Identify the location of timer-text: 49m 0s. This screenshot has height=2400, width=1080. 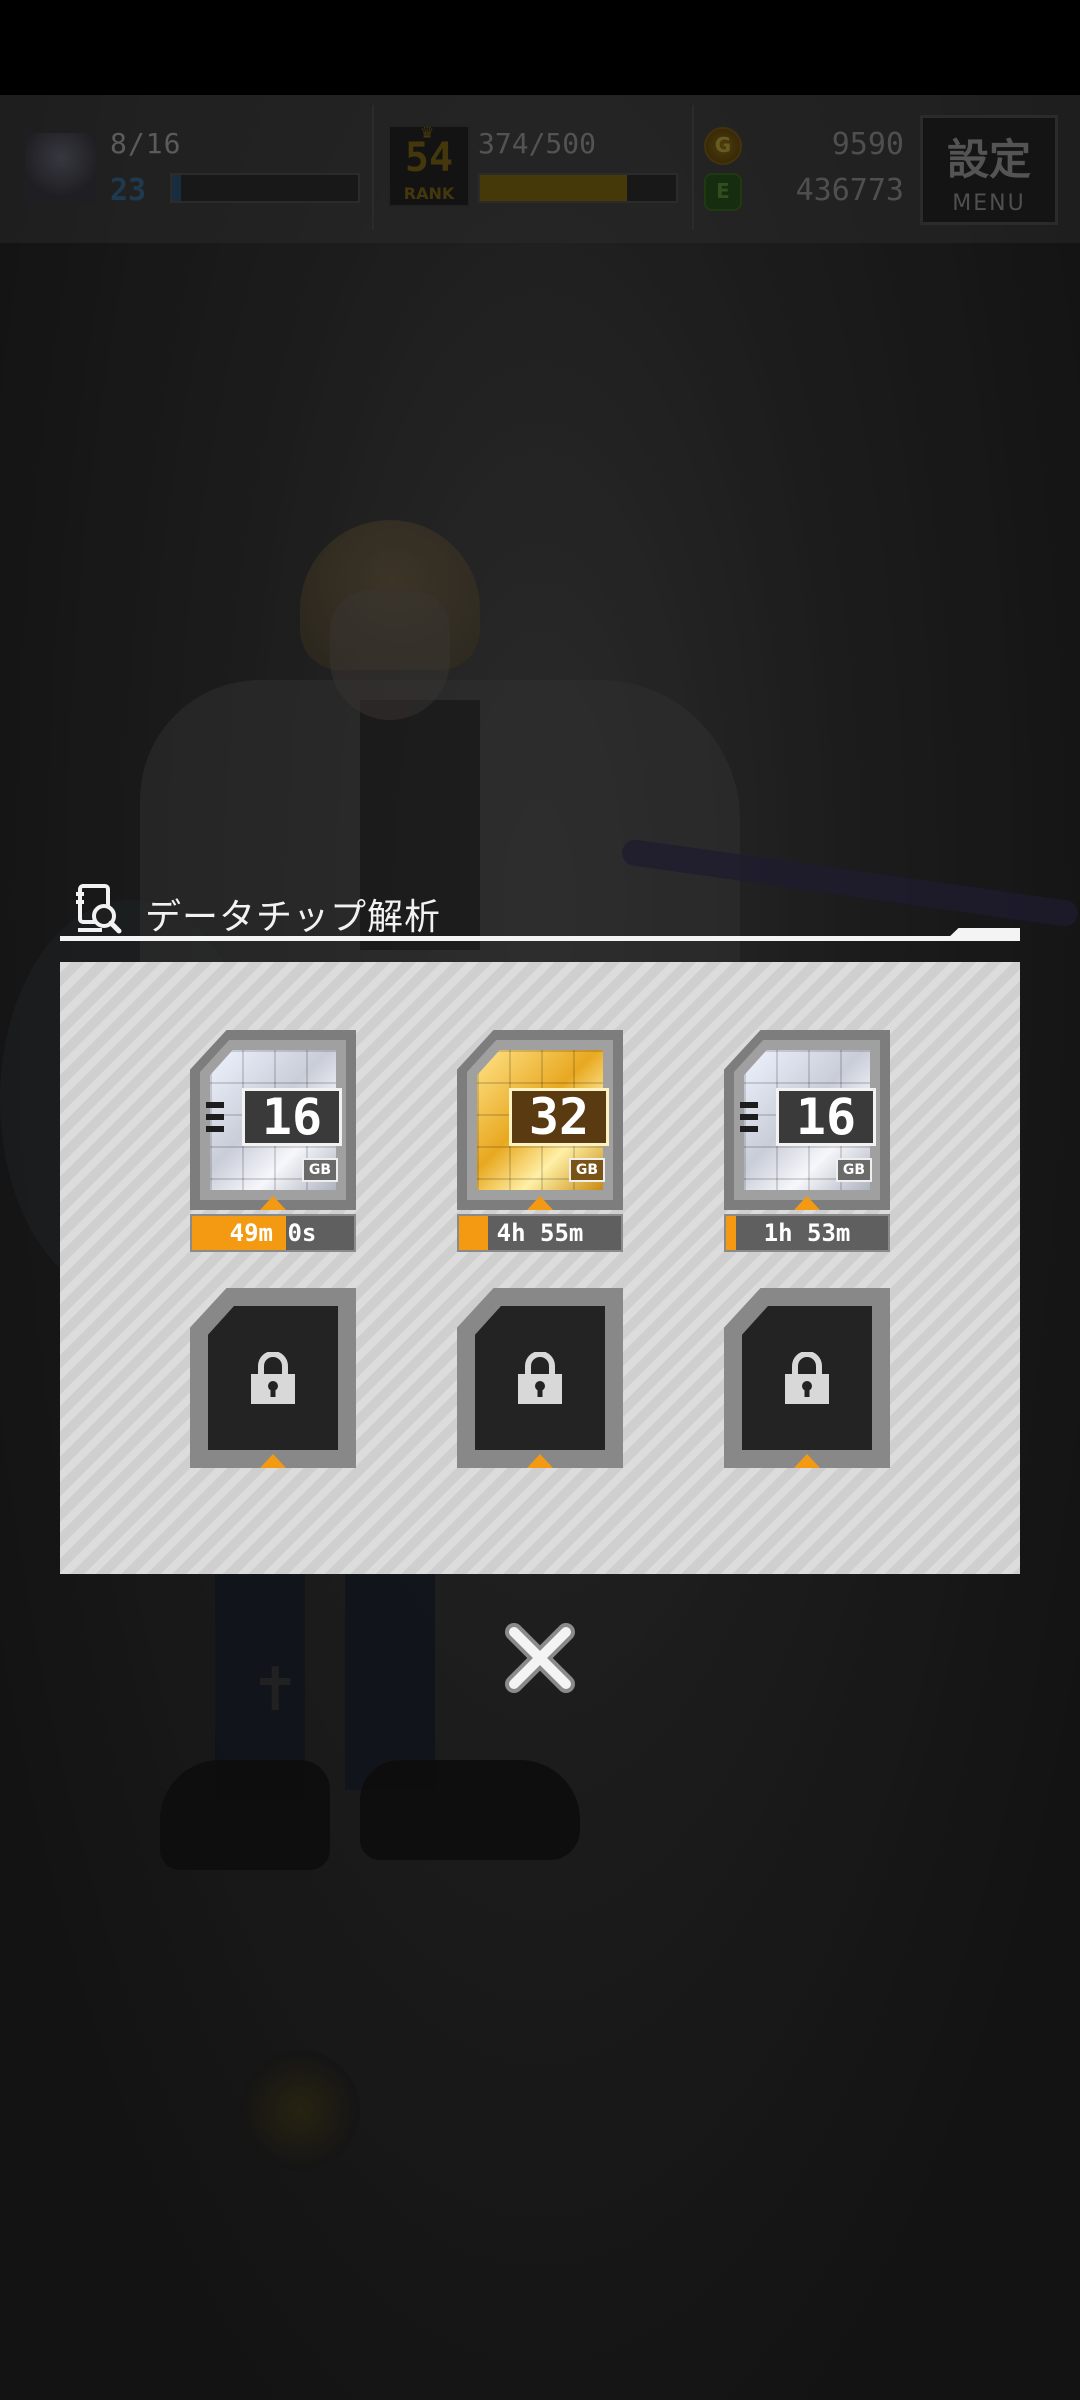
(273, 1233).